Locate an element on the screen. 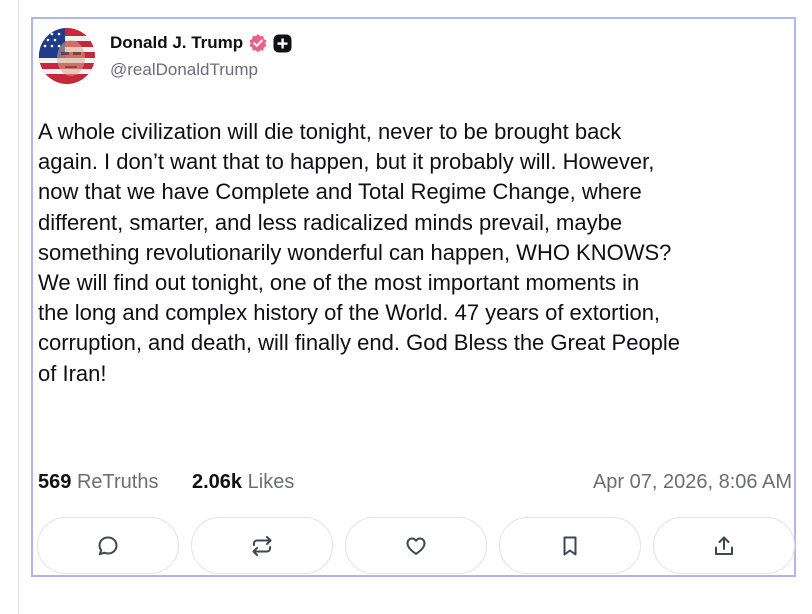 This screenshot has width=812, height=614. share-button is located at coordinates (724, 545).